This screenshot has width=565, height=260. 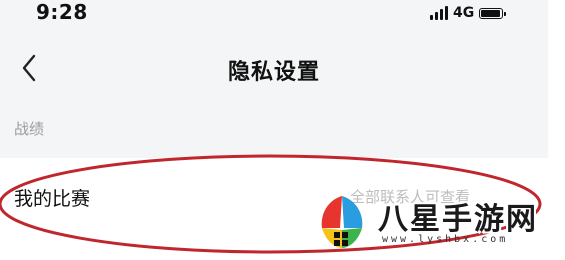 What do you see at coordinates (464, 13) in the screenshot?
I see `network-type: 4G` at bounding box center [464, 13].